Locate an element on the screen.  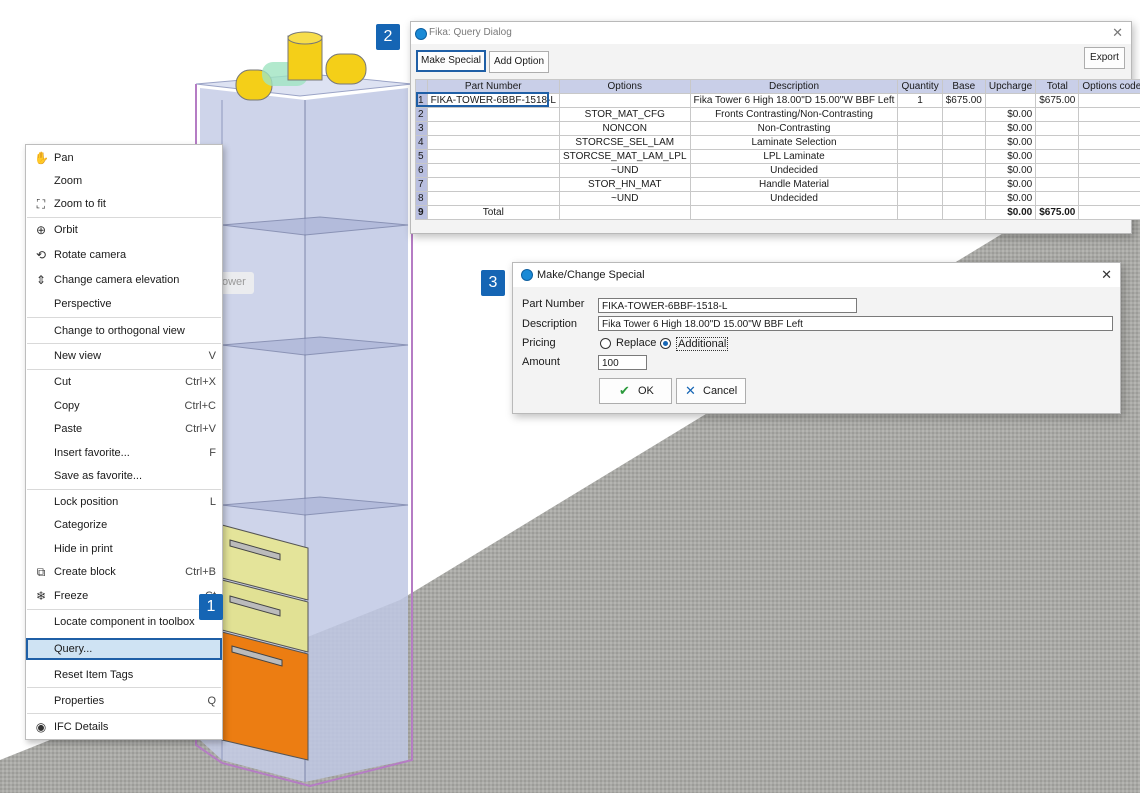
table-row: 6 ~UND Undecided $0.00 is located at coordinates (777, 170).